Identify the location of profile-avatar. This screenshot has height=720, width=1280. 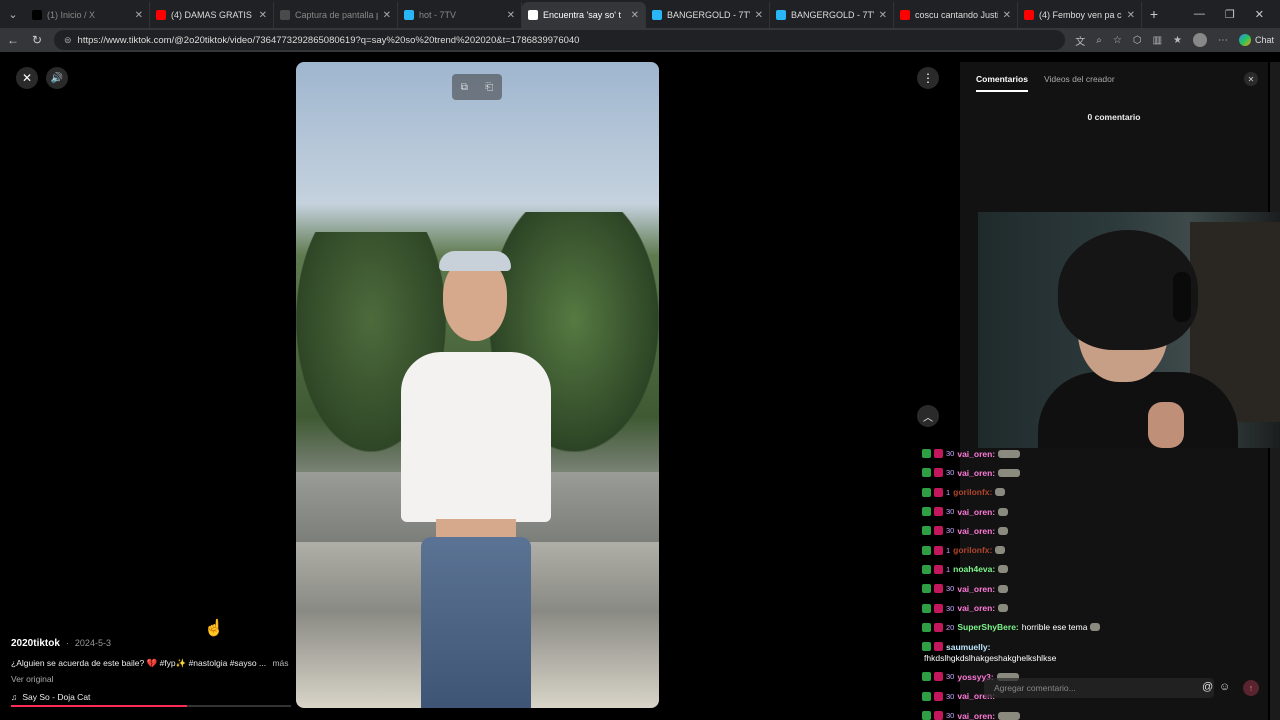
(1199, 40).